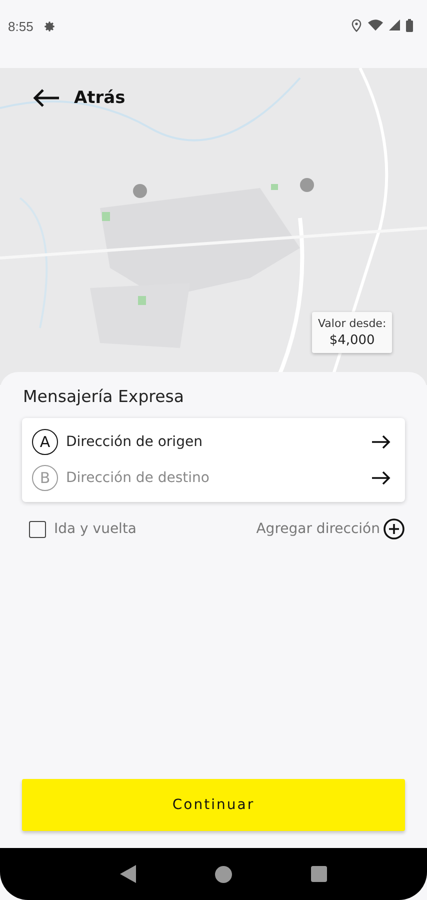 The height and width of the screenshot is (900, 427). I want to click on round-trip-checkbox: Ida y vuelta, so click(83, 529).